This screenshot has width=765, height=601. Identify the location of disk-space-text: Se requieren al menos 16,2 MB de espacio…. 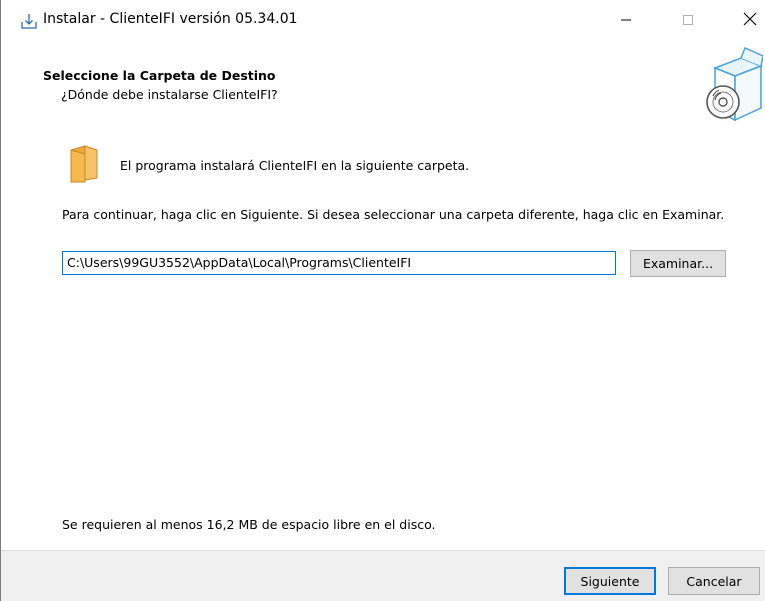
(249, 524).